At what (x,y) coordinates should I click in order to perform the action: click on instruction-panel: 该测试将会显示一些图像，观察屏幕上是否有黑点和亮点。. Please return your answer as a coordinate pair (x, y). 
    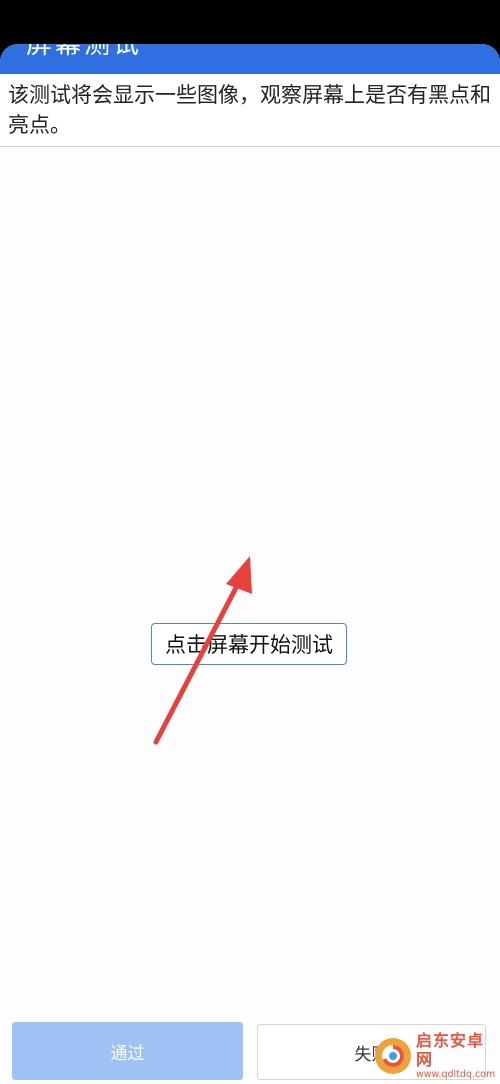
    Looking at the image, I should click on (250, 110).